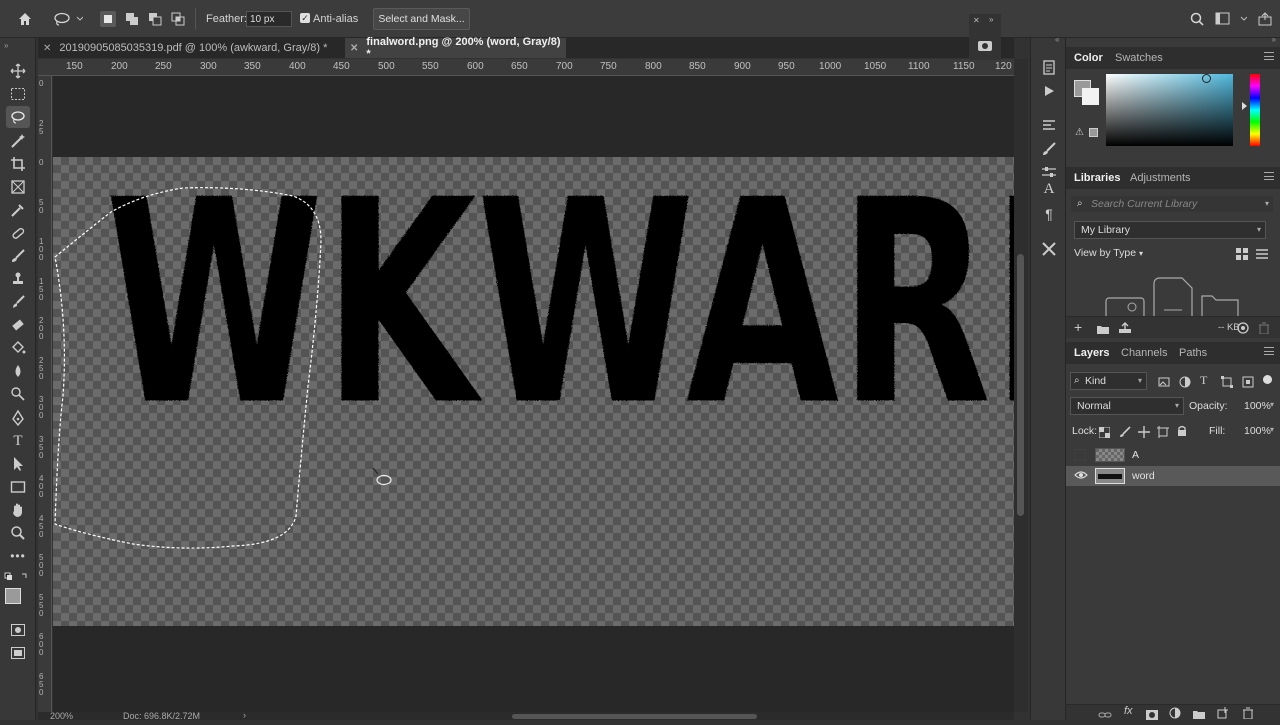 Image resolution: width=1280 pixels, height=725 pixels. I want to click on rectangle-tool-icon, so click(18, 487).